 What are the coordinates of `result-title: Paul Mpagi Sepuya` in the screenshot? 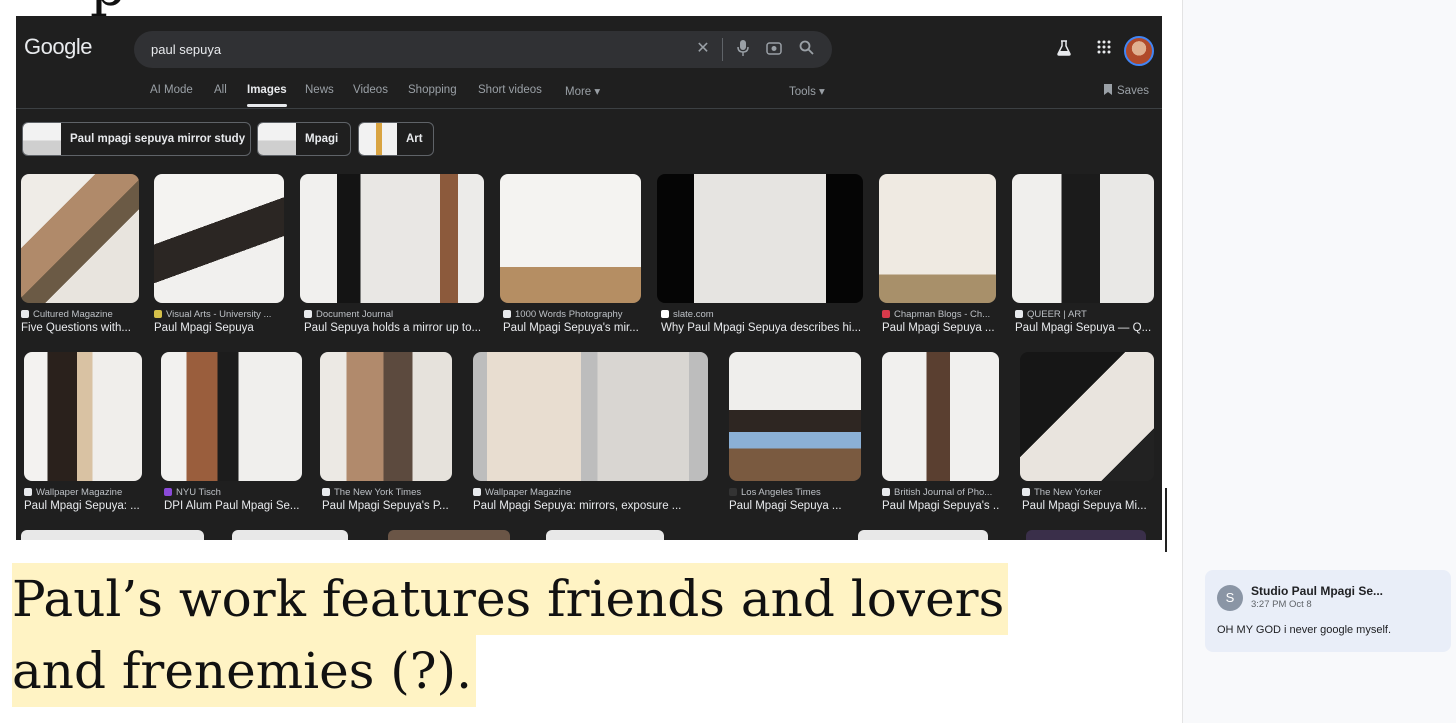 It's located at (219, 328).